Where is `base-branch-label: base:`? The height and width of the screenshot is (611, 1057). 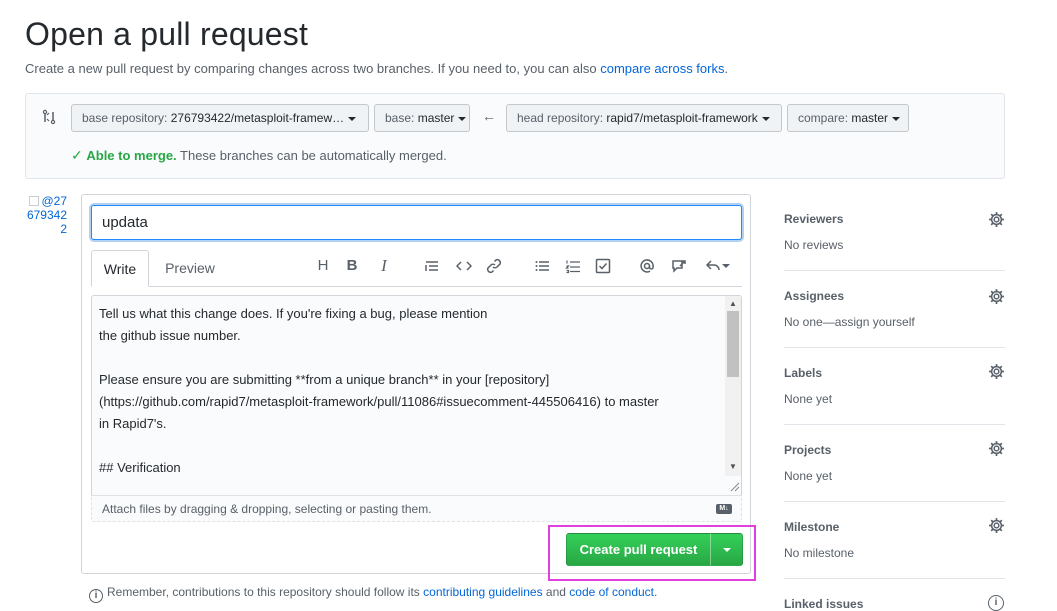 base-branch-label: base: is located at coordinates (401, 118).